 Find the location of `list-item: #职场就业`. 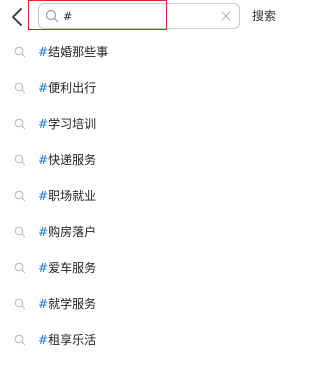

list-item: #职场就业 is located at coordinates (144, 197).